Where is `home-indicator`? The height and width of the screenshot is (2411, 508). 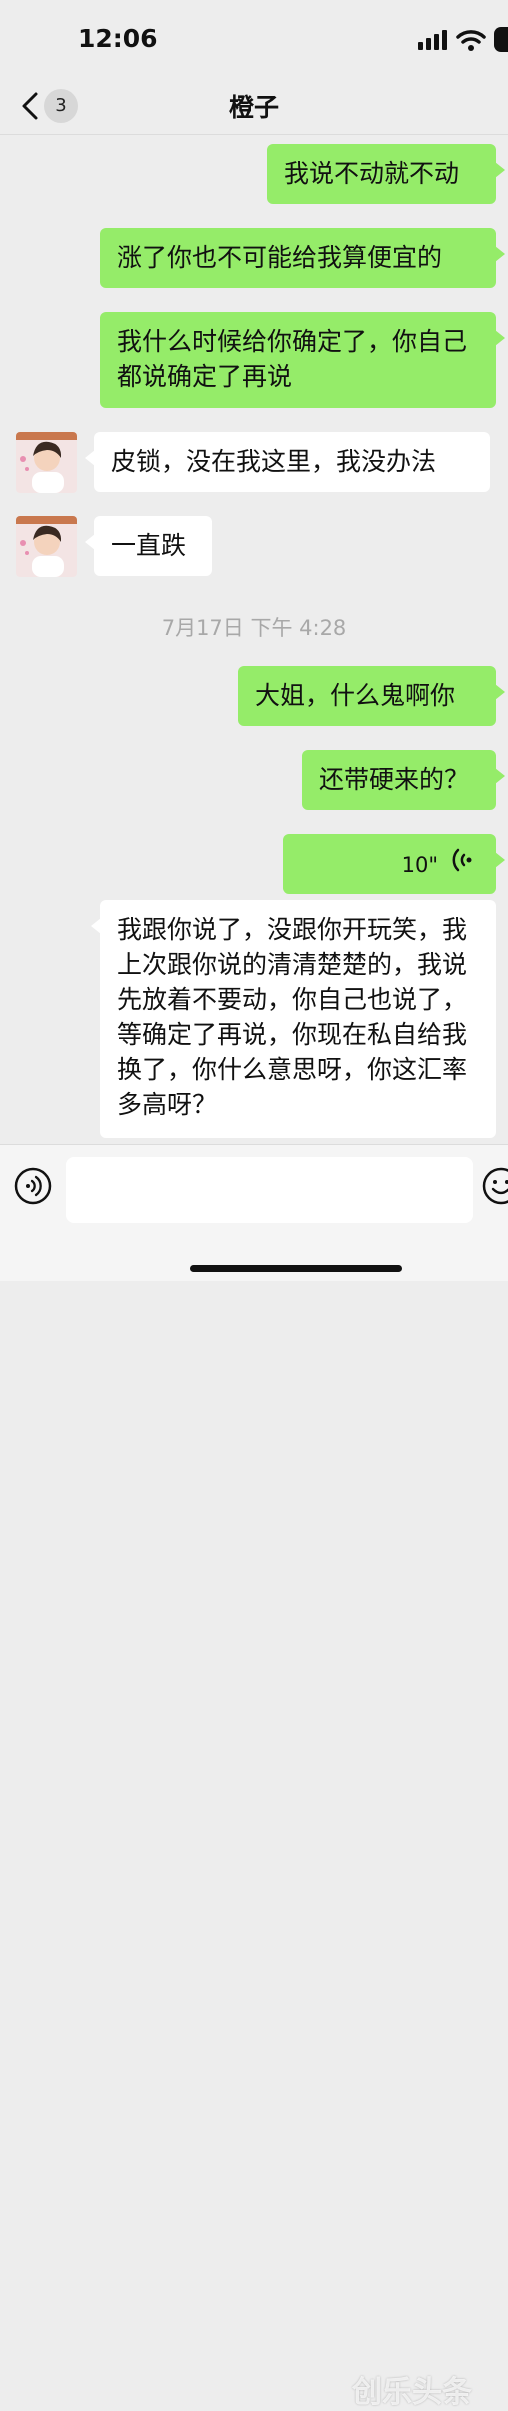
home-indicator is located at coordinates (296, 1268).